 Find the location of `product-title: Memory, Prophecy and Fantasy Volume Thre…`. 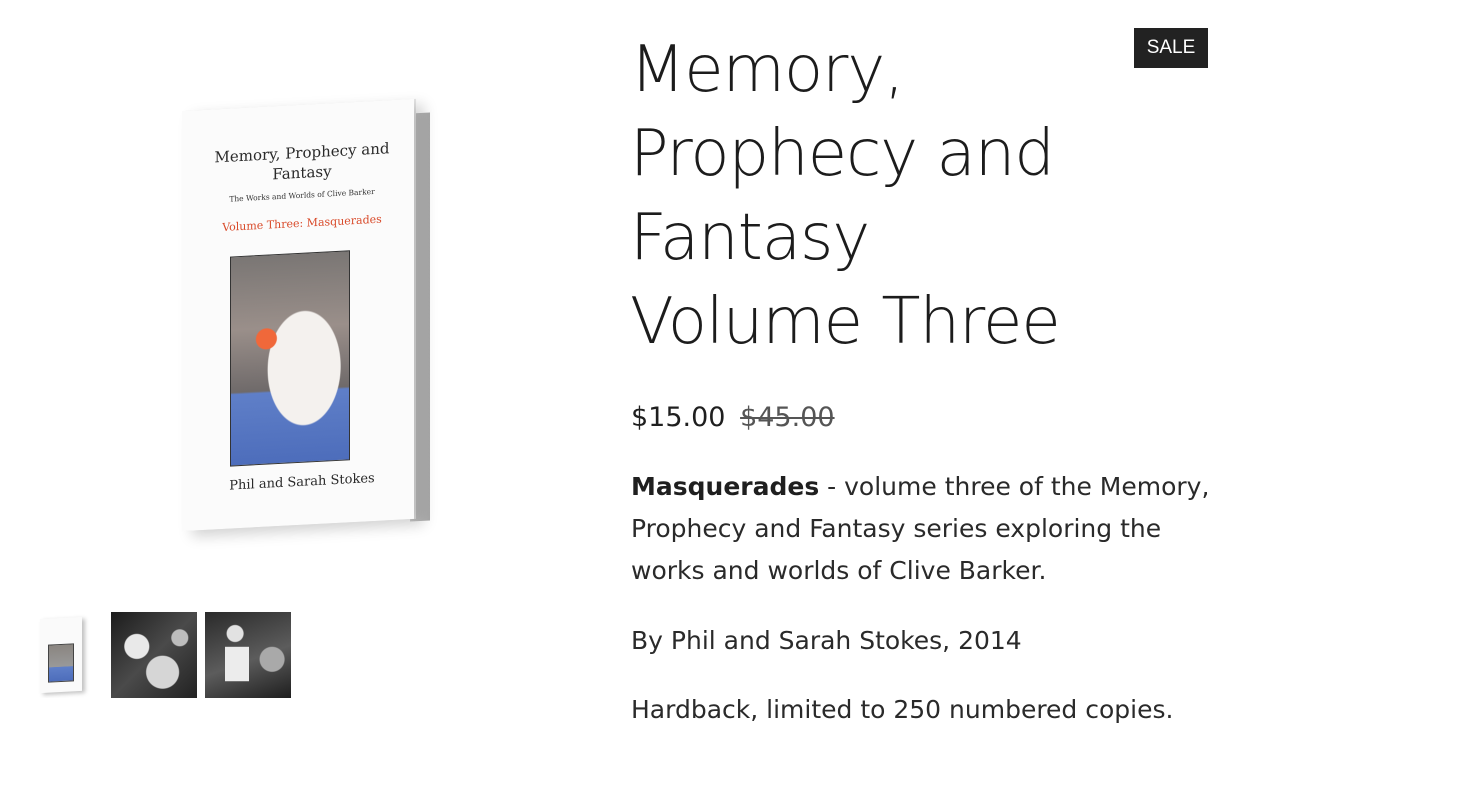

product-title: Memory, Prophecy and Fantasy Volume Thre… is located at coordinates (845, 196).